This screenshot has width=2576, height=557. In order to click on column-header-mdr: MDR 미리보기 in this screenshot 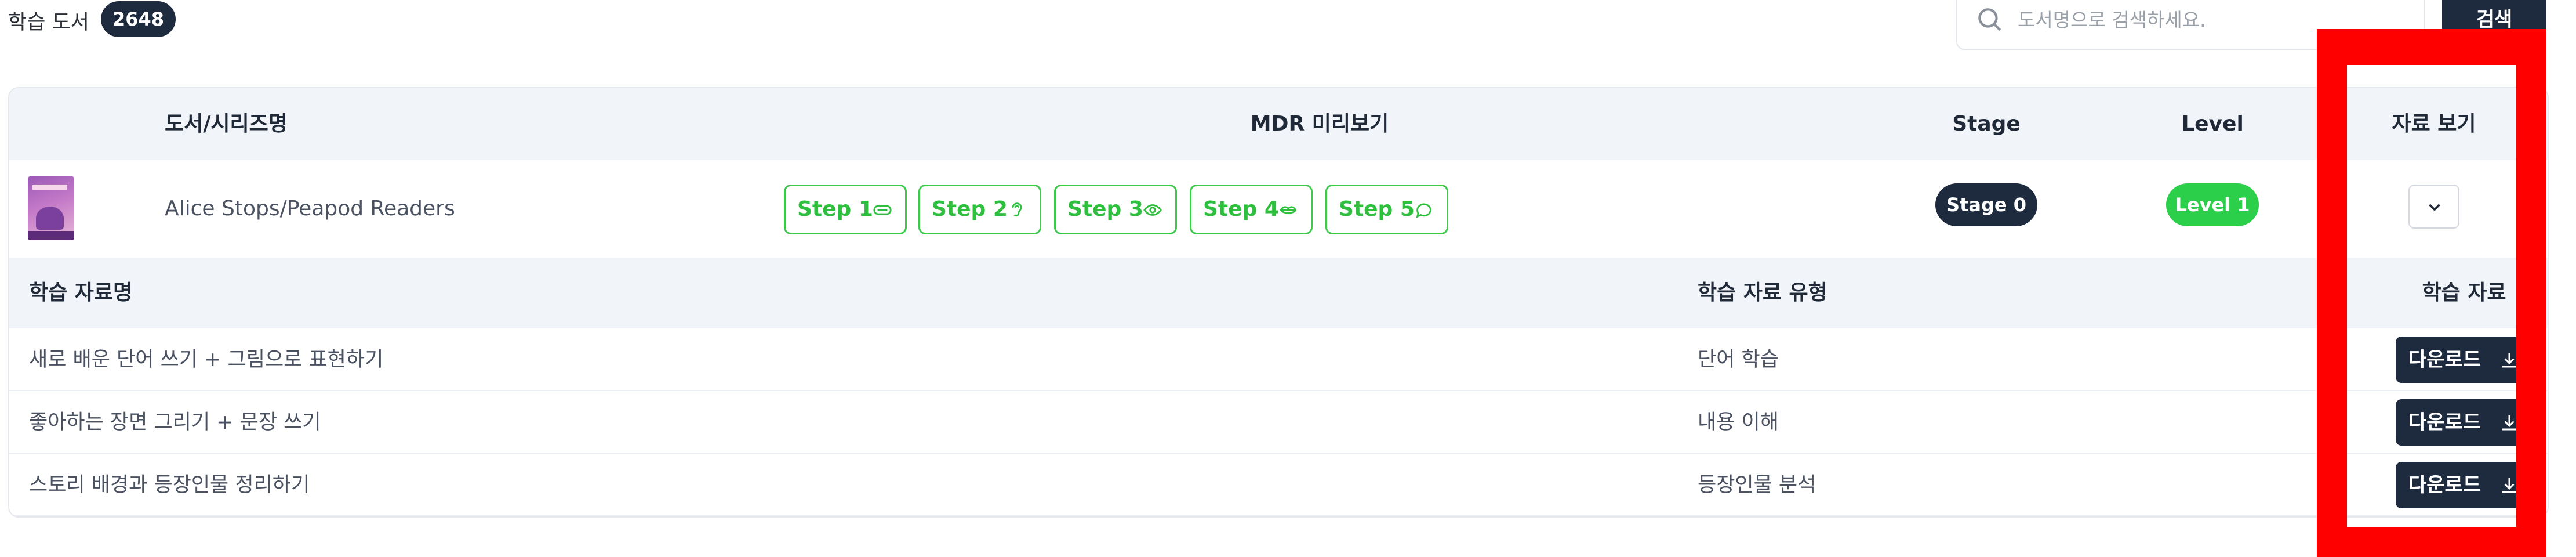, I will do `click(1319, 124)`.